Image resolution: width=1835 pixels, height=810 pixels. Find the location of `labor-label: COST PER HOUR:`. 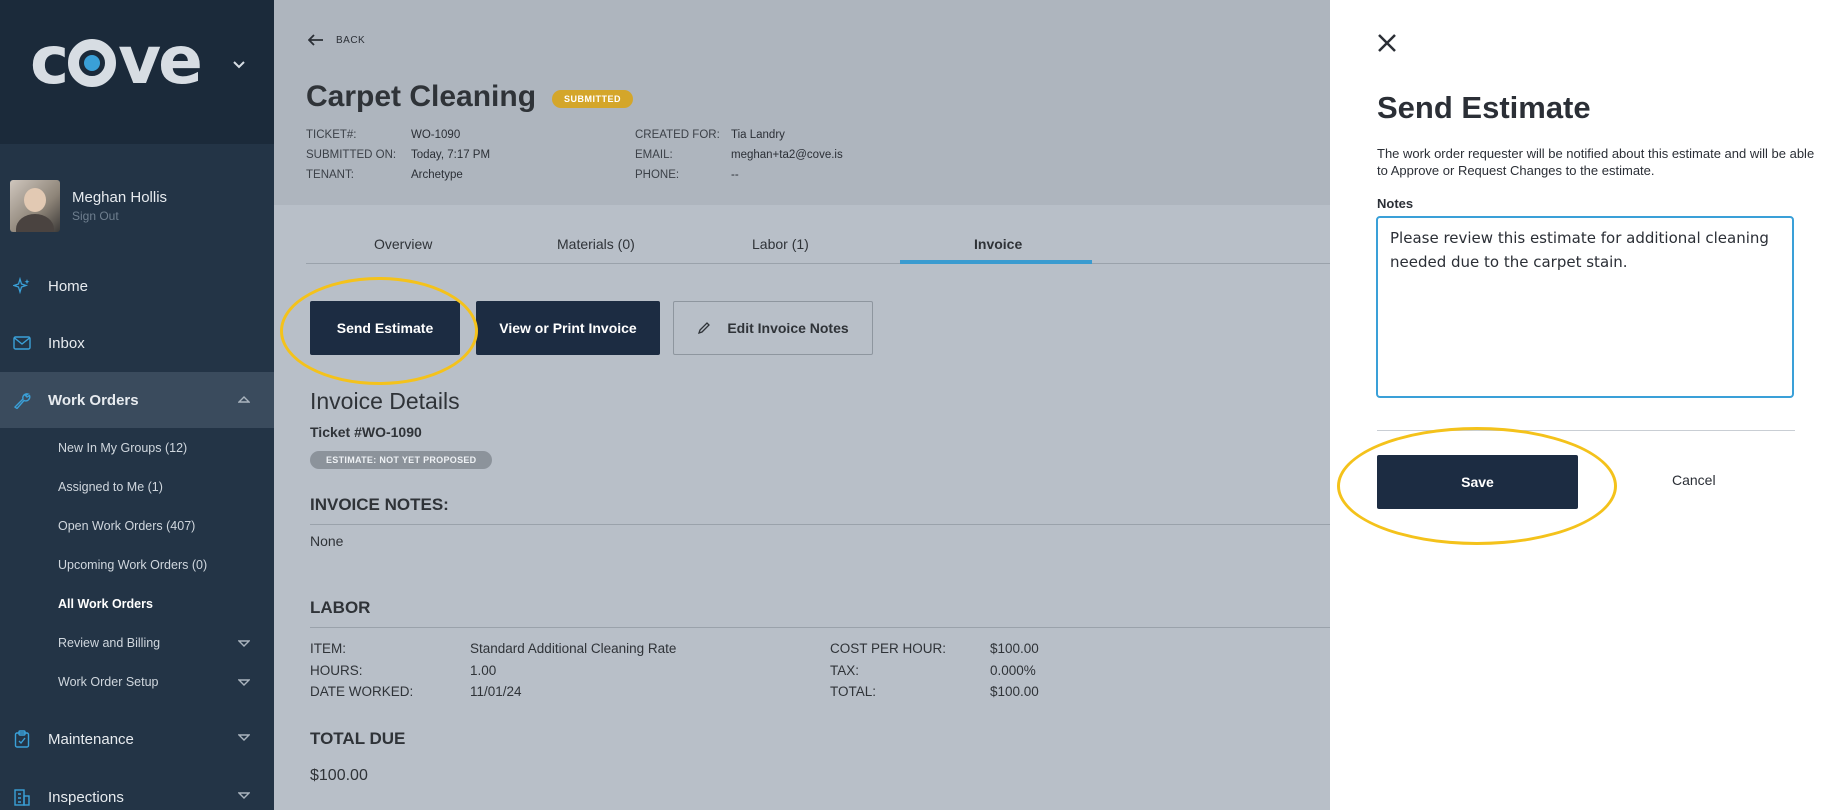

labor-label: COST PER HOUR: is located at coordinates (888, 648).